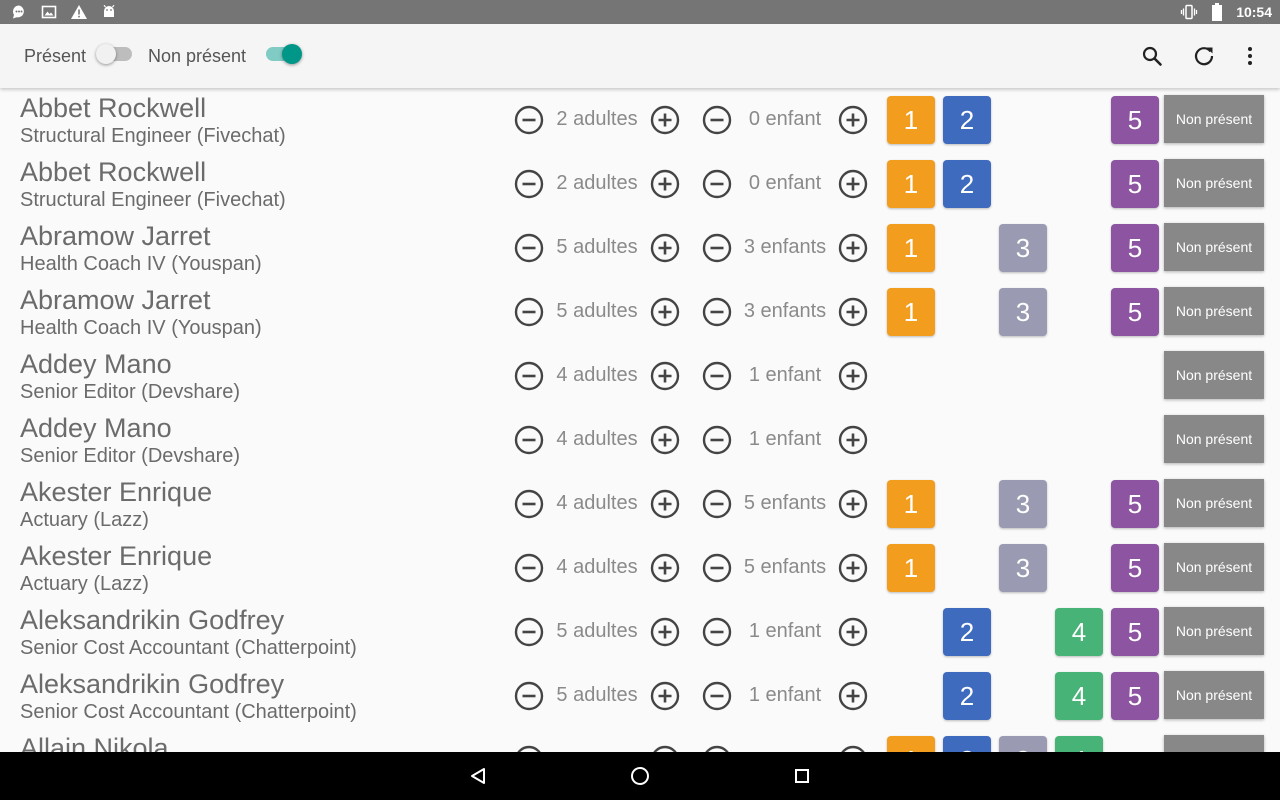 This screenshot has height=800, width=1280. What do you see at coordinates (802, 776) in the screenshot?
I see `recents-icon` at bounding box center [802, 776].